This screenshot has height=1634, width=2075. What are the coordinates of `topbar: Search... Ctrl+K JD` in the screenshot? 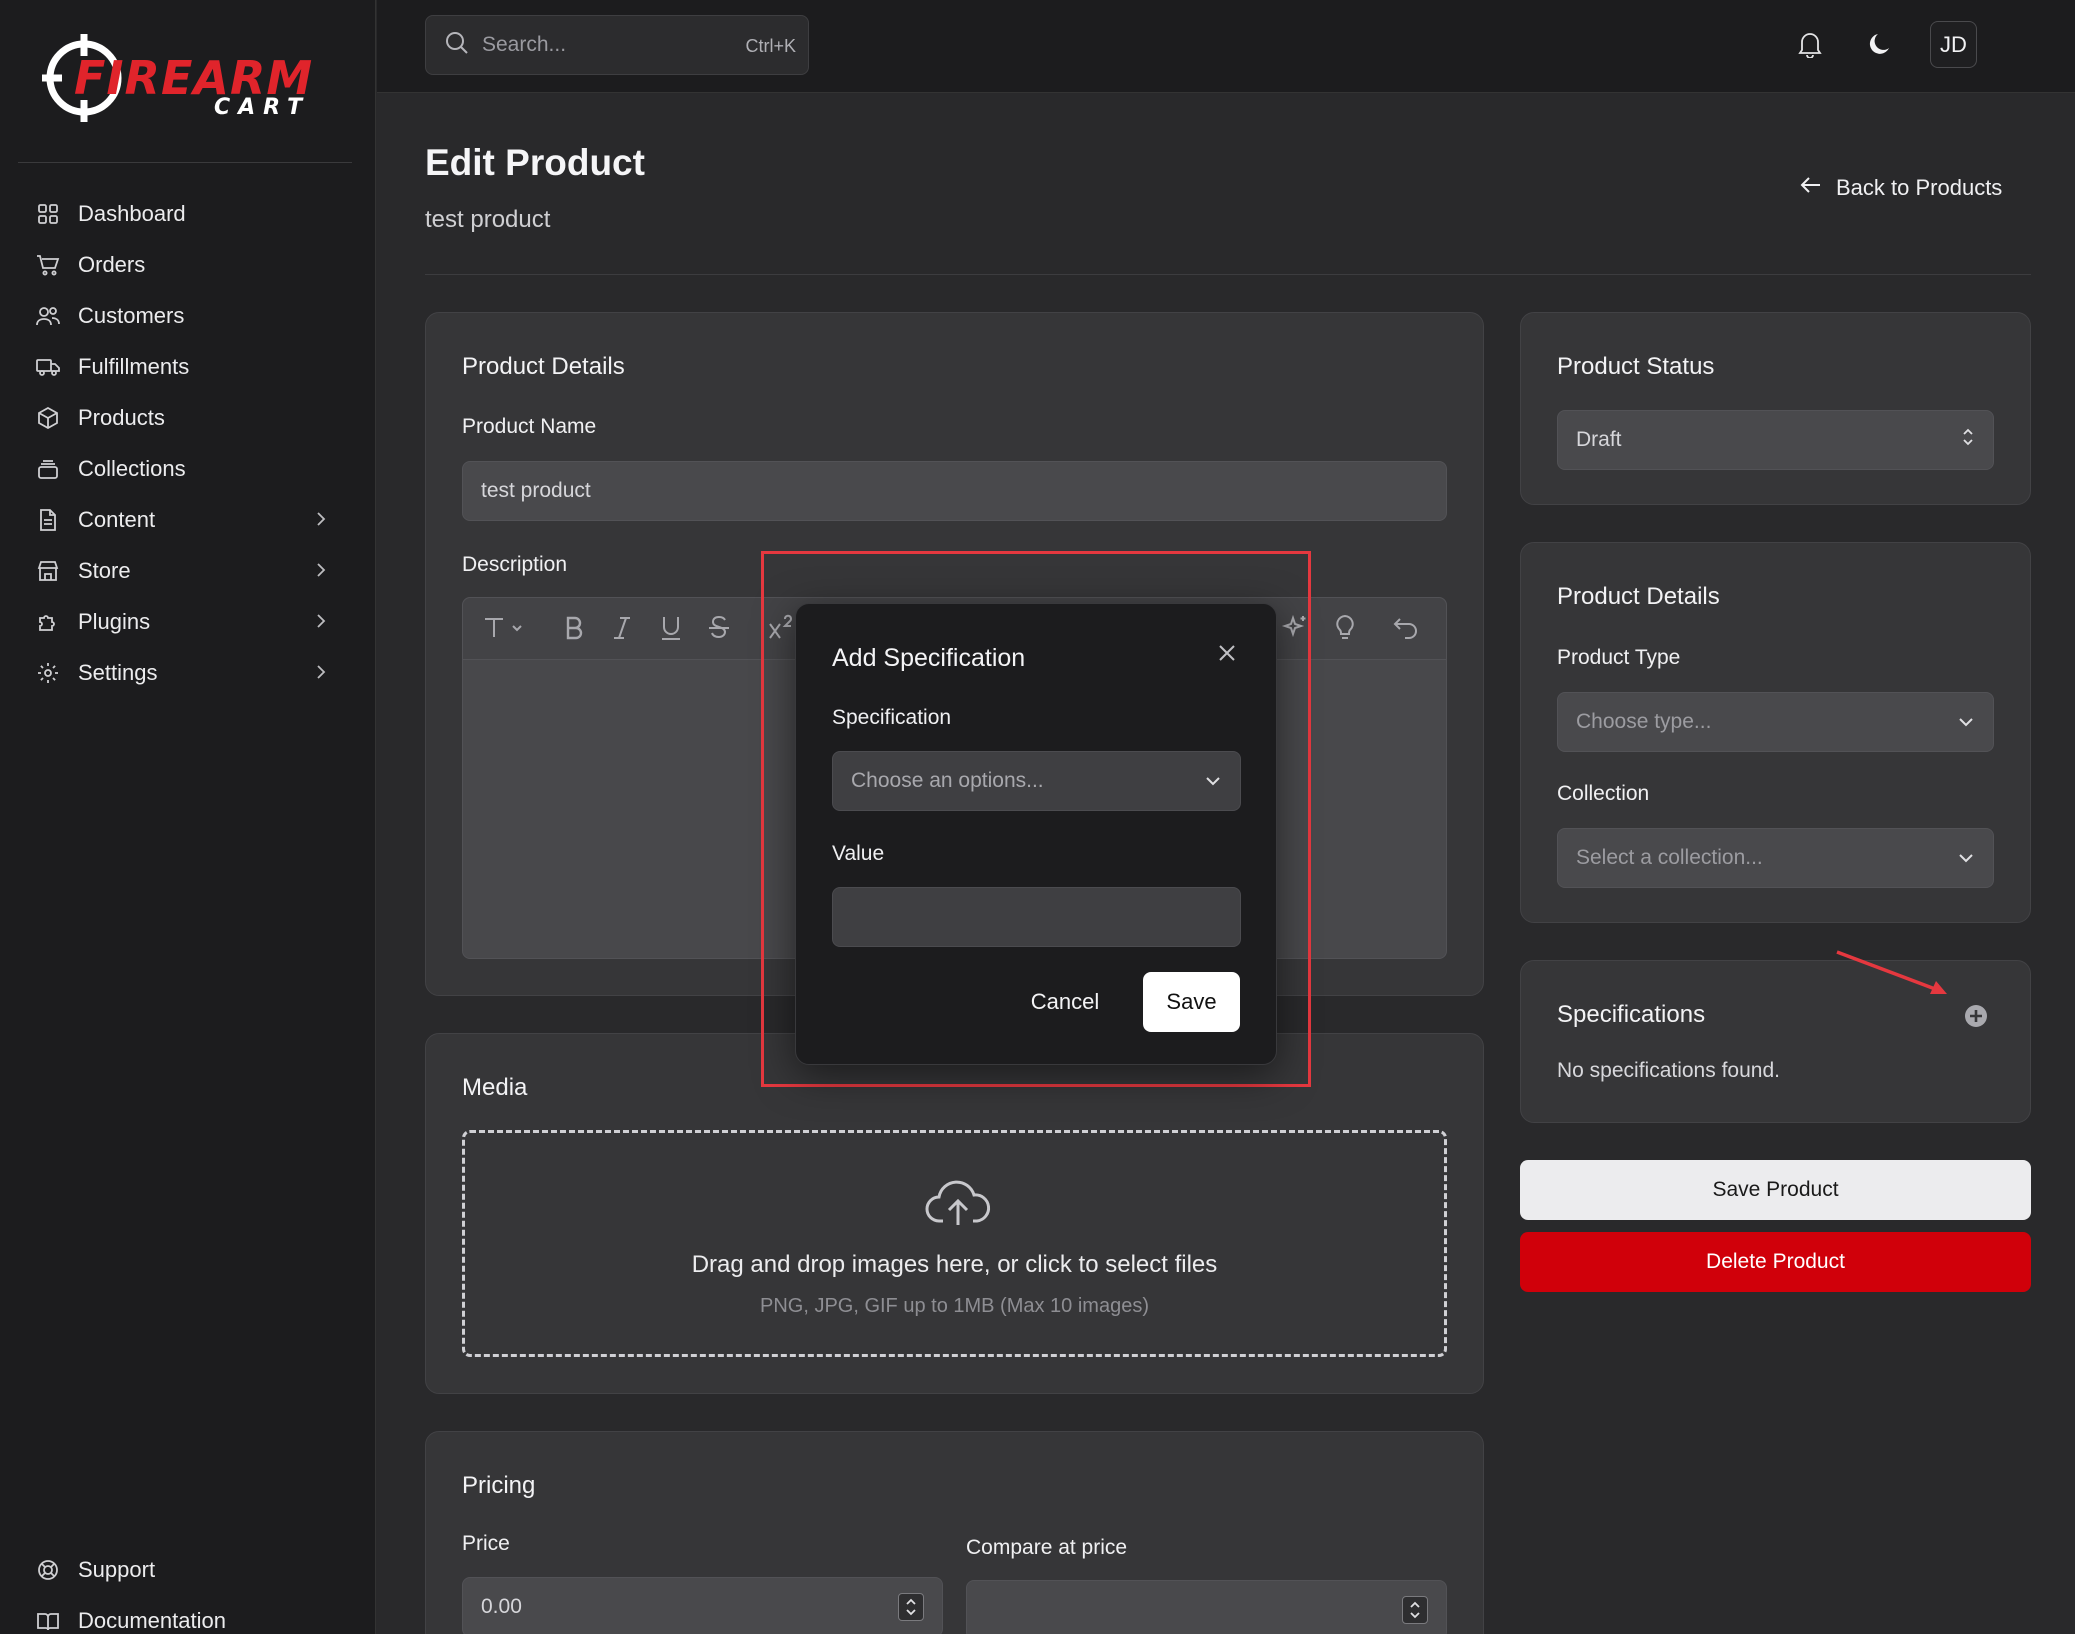 It's located at (1226, 46).